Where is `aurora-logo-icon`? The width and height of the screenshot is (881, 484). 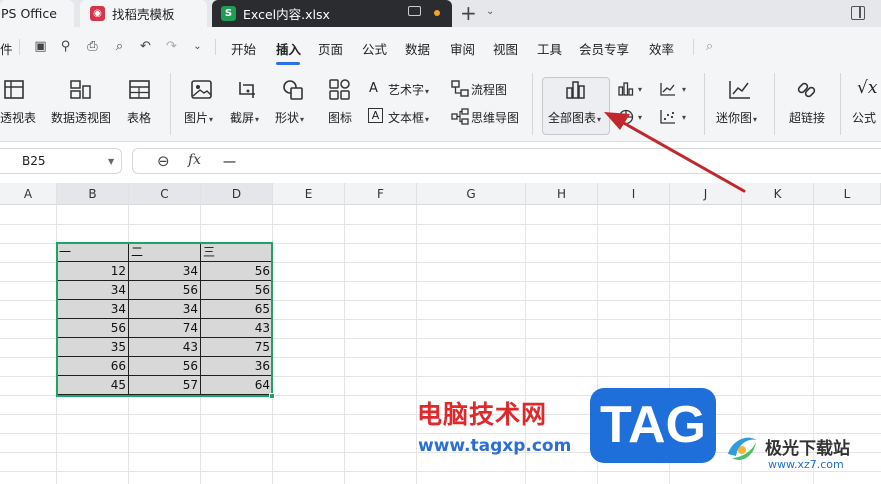
aurora-logo-icon is located at coordinates (742, 449).